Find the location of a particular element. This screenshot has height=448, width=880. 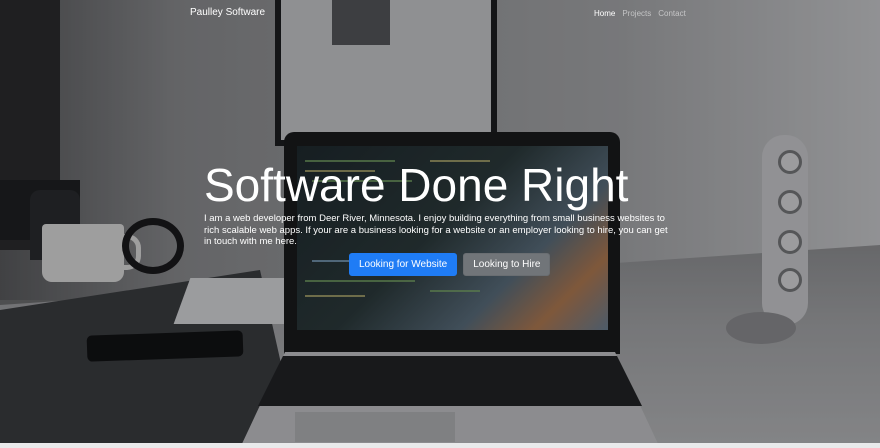

hero-buttons: Looking for Website Looking to Hire is located at coordinates (450, 264).